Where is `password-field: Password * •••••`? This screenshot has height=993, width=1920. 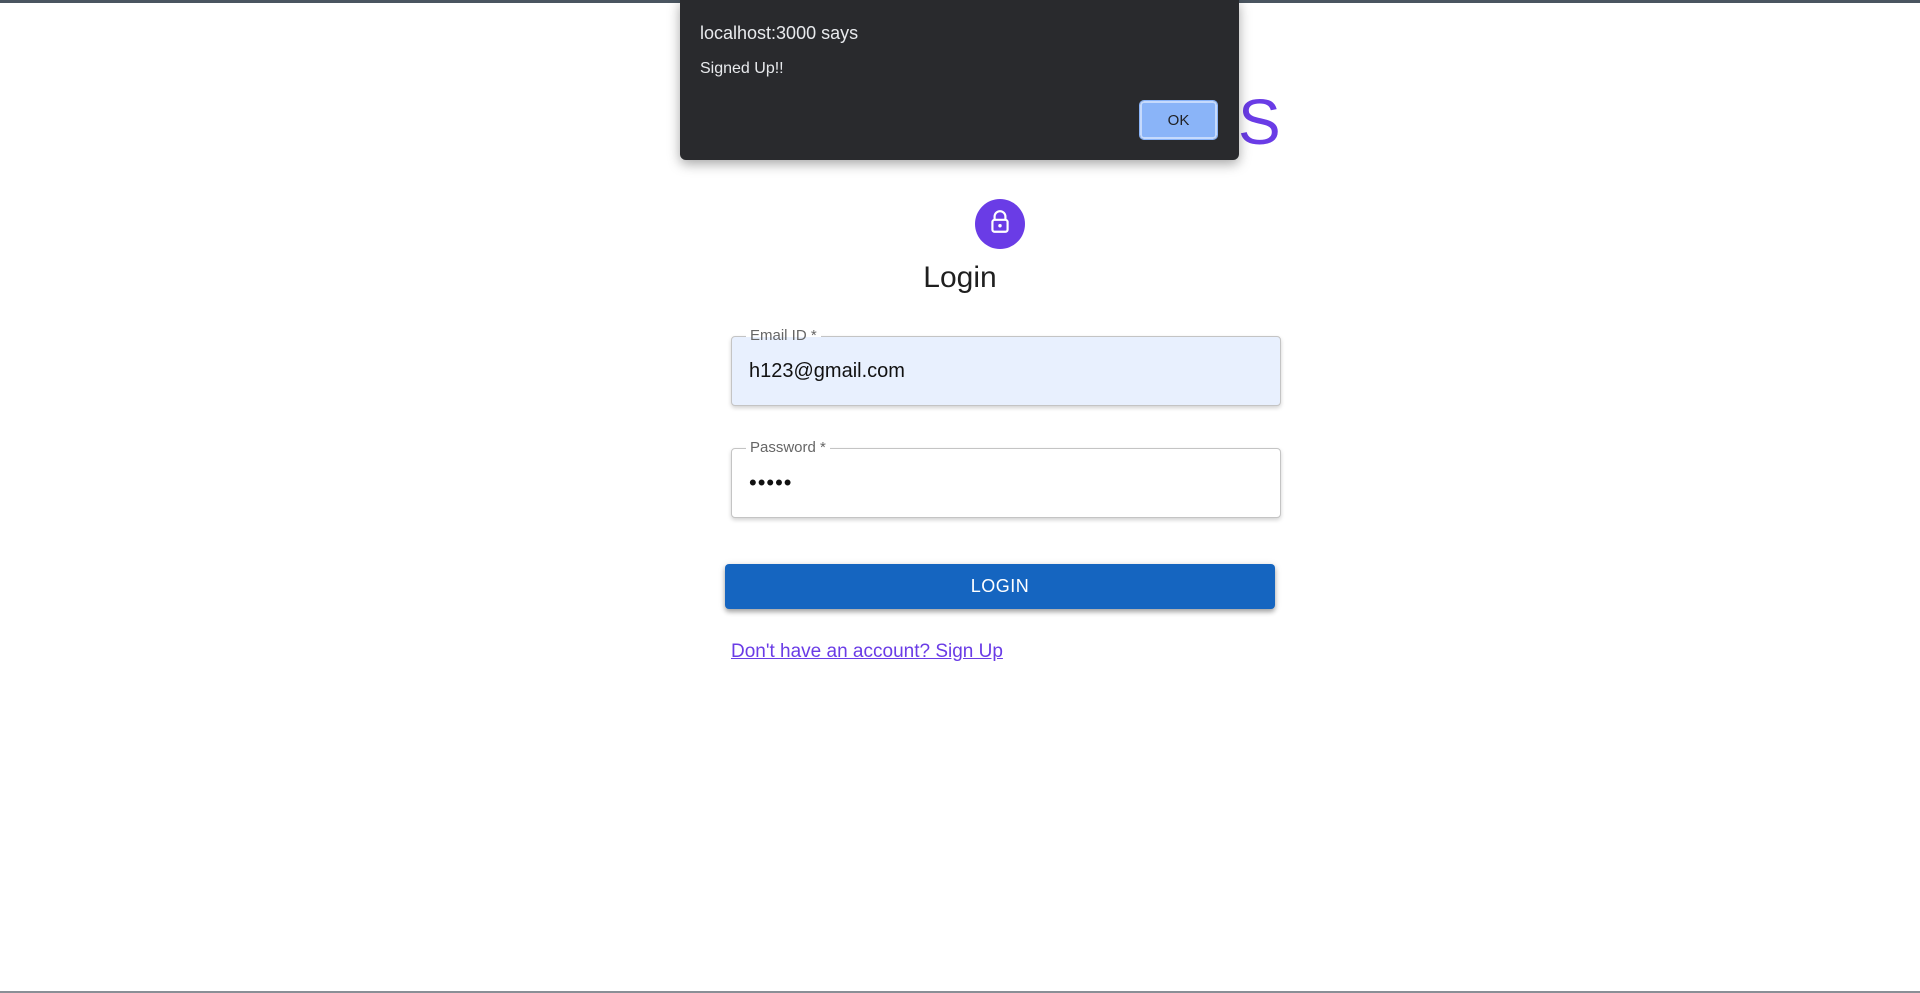 password-field: Password * ••••• is located at coordinates (1006, 478).